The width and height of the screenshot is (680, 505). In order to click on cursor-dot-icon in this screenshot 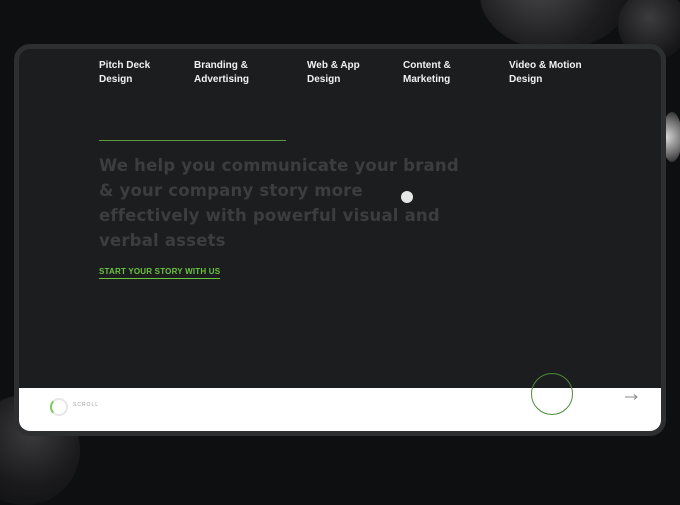, I will do `click(407, 197)`.